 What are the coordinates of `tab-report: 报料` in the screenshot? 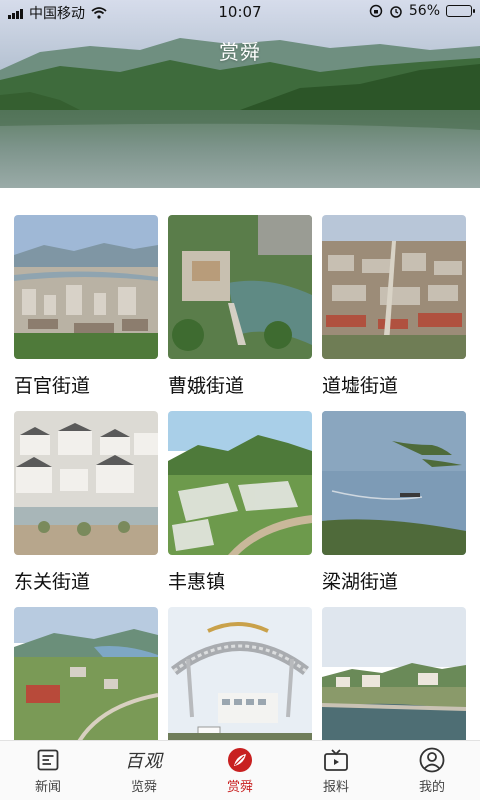 It's located at (336, 770).